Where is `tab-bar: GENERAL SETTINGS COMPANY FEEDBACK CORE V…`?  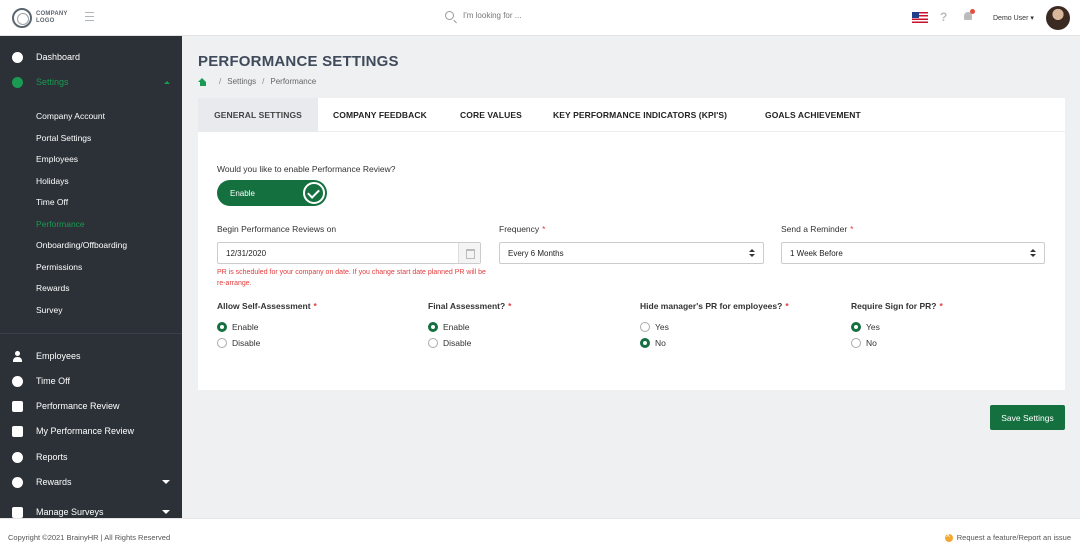
tab-bar: GENERAL SETTINGS COMPANY FEEDBACK CORE V… is located at coordinates (631, 115).